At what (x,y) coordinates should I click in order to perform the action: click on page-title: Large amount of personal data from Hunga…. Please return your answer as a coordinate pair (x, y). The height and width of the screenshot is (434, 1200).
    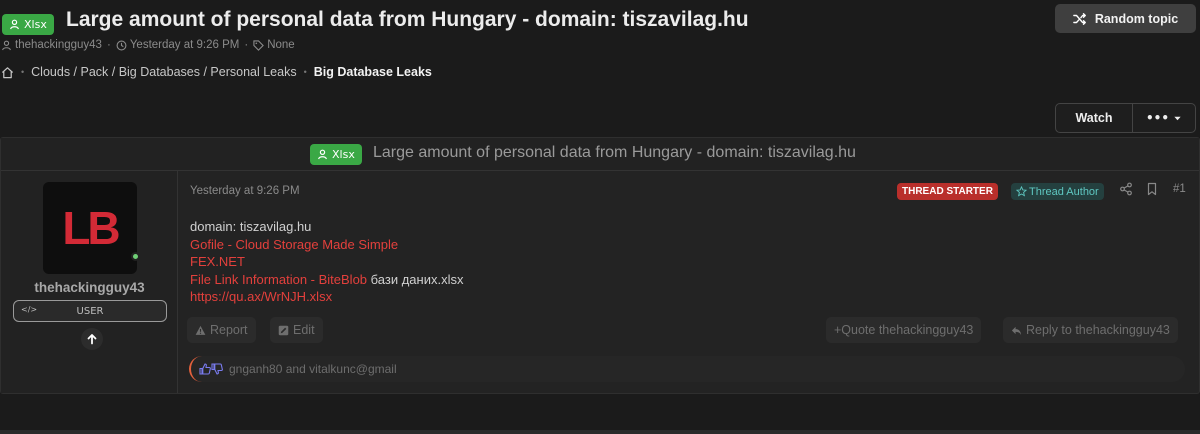
    Looking at the image, I should click on (407, 19).